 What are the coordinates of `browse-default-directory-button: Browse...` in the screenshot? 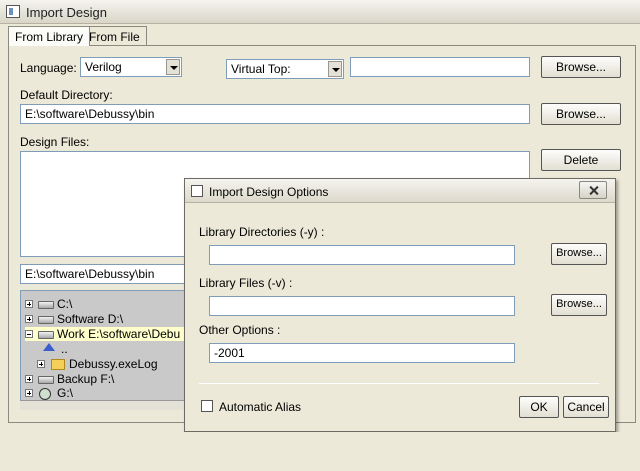 It's located at (581, 114).